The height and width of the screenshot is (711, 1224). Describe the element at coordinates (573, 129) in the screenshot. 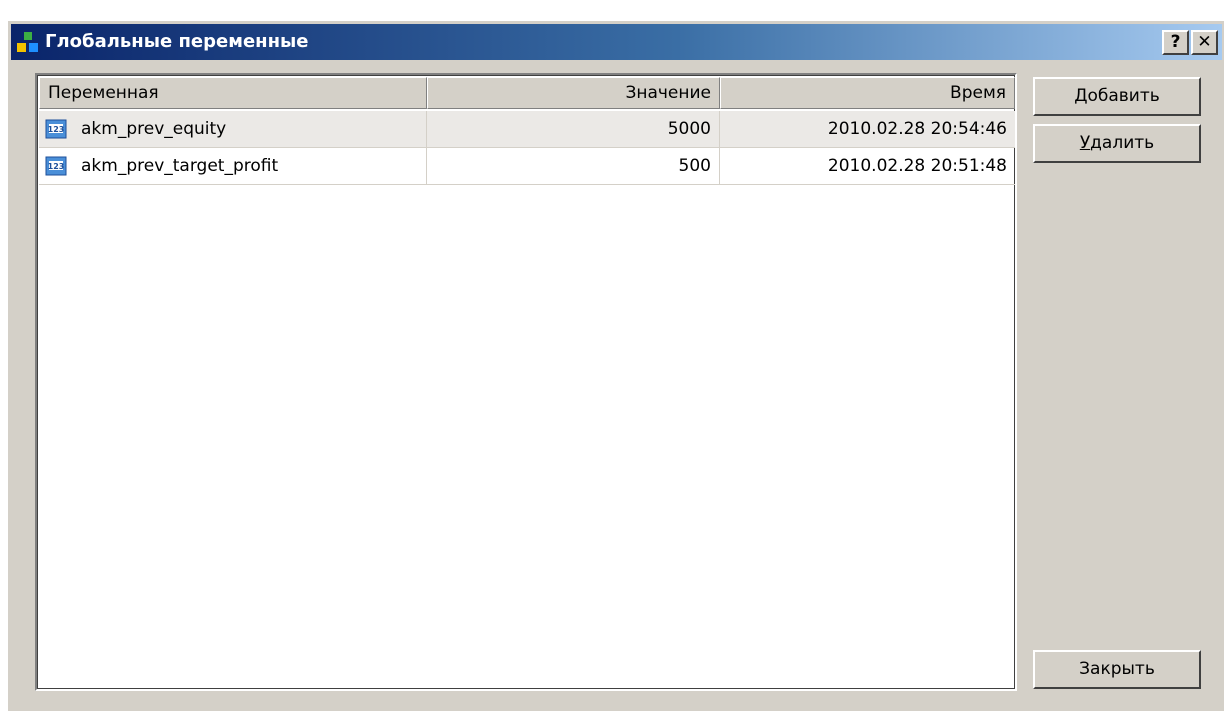

I see `variable-value: 5000` at that location.